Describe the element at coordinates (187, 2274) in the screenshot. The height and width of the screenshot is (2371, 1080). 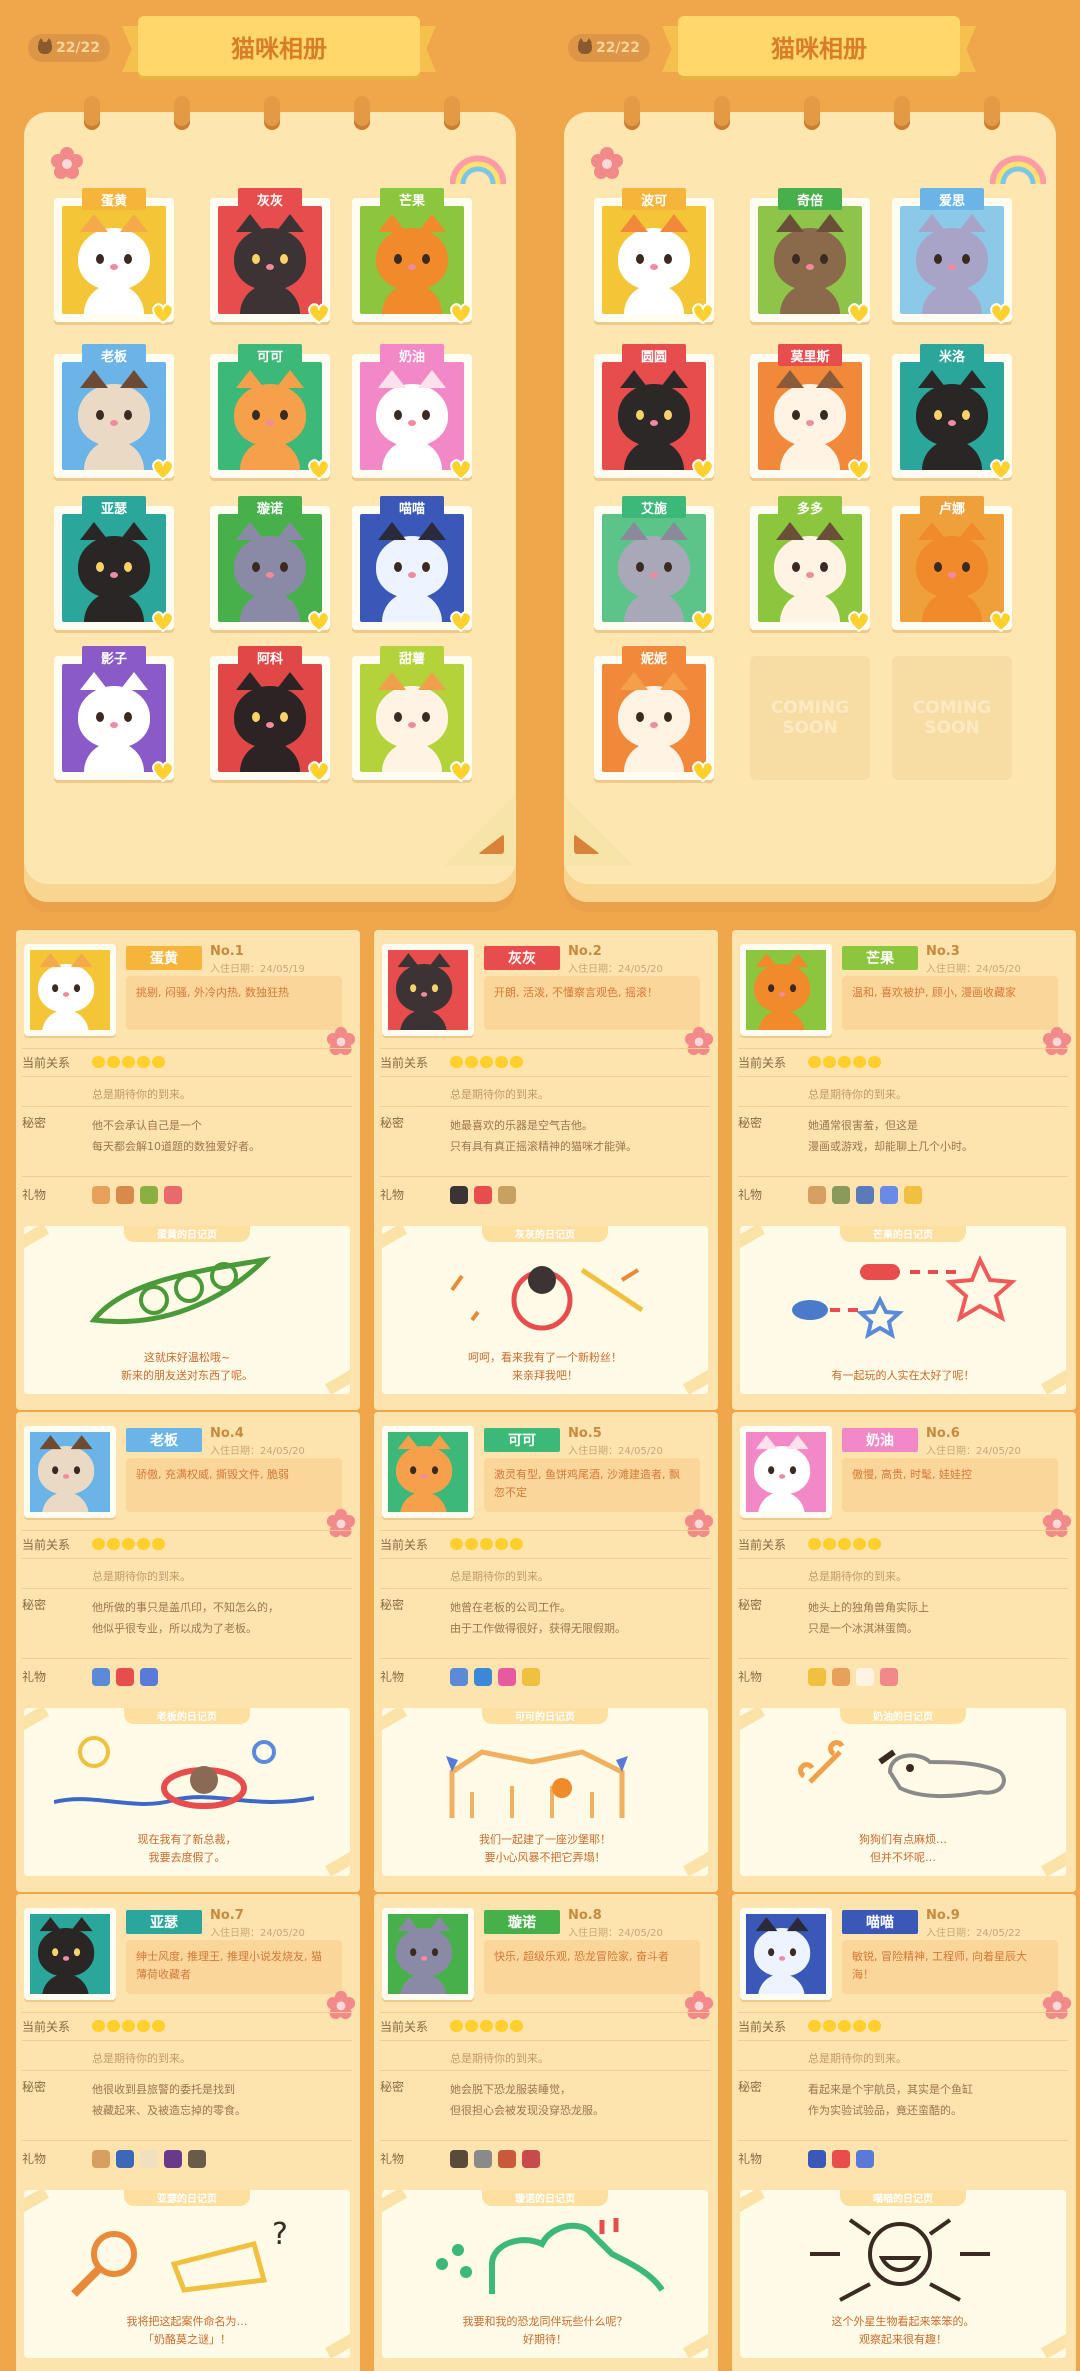
I see `diary-page: 亚瑟的日记页? 我将把这起案件命名为… 「奶酪莫之谜」！` at that location.